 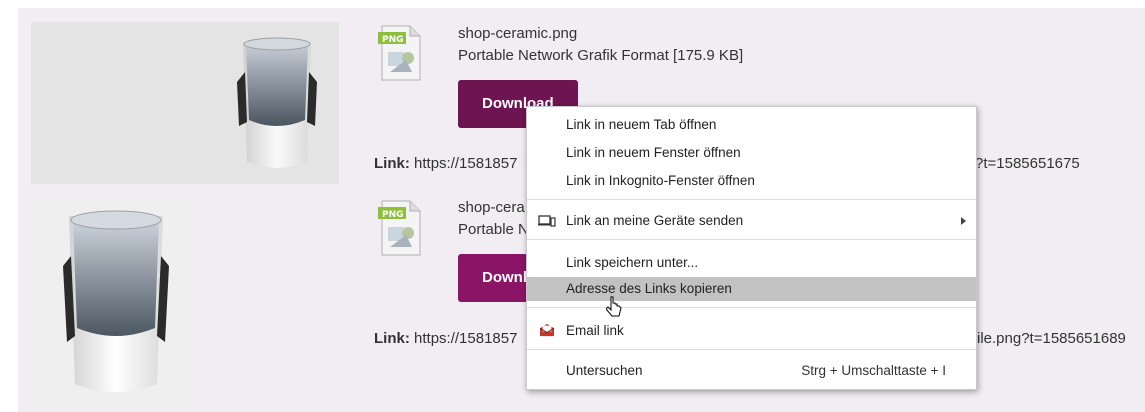 I want to click on submenu-arrow-icon, so click(x=963, y=221).